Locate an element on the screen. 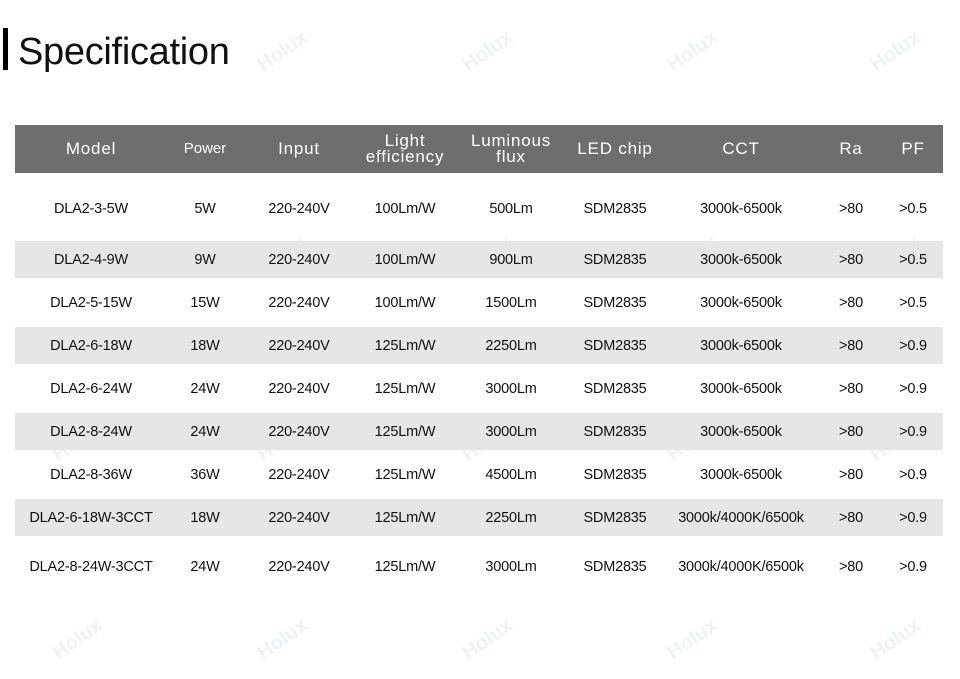  header-luminous-flux: Luminous flux is located at coordinates (511, 149).